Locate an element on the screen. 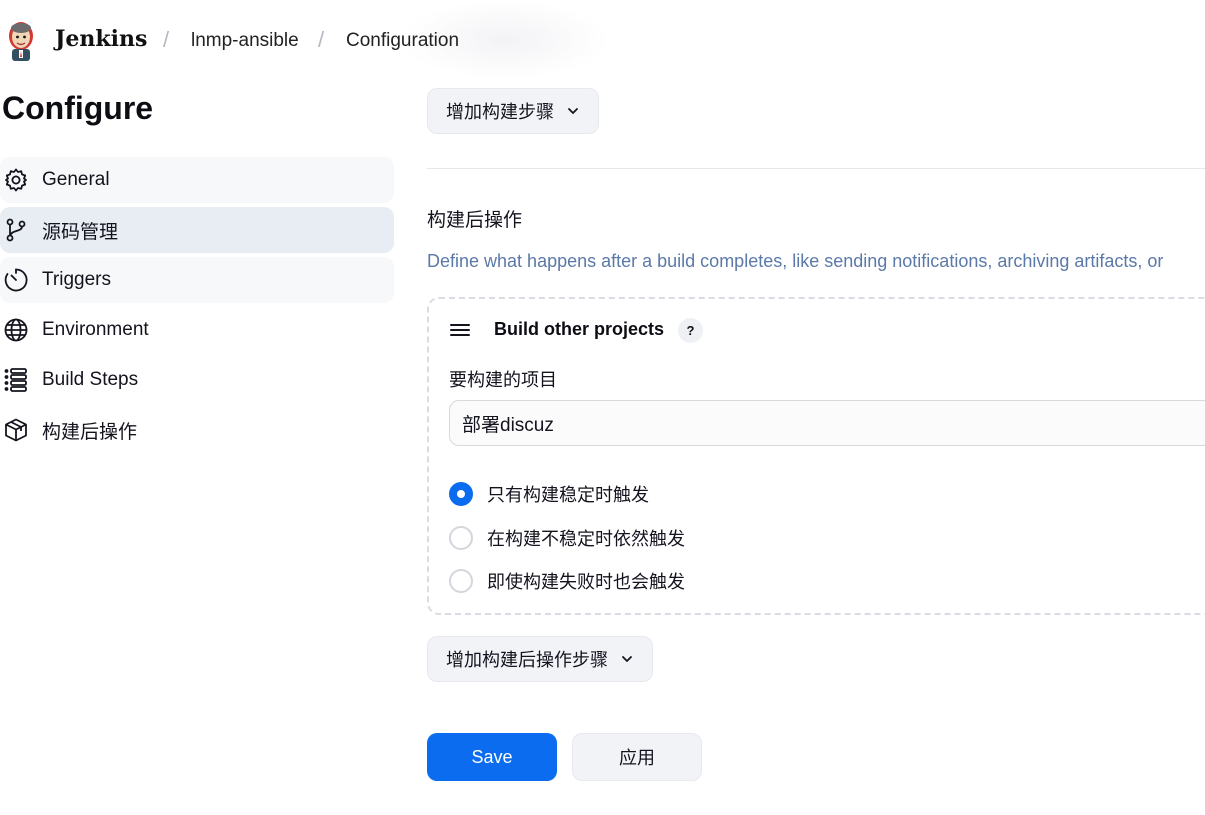  radio-button-checked is located at coordinates (461, 494).